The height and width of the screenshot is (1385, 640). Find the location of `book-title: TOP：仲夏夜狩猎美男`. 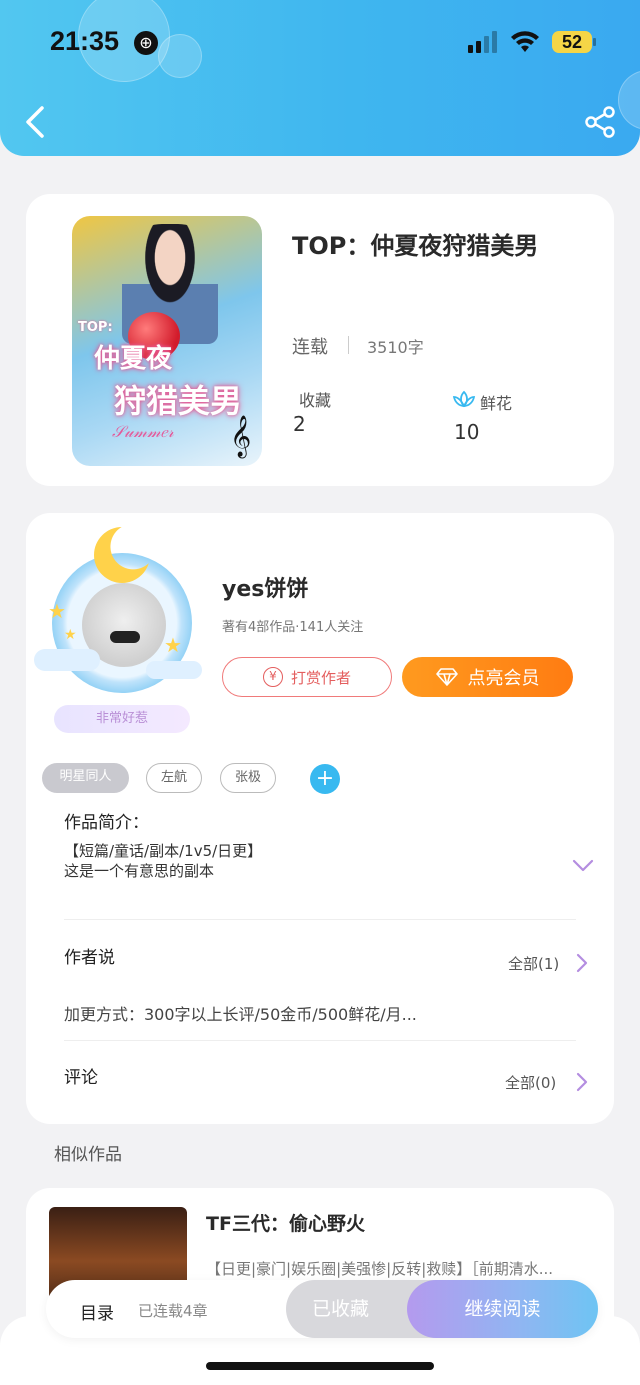

book-title: TOP：仲夏夜狩猎美男 is located at coordinates (415, 246).